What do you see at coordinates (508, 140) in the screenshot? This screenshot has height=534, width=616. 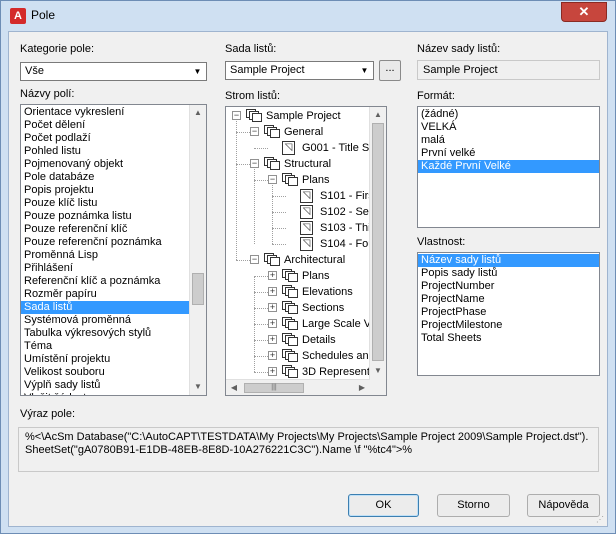 I see `format-item: malá` at bounding box center [508, 140].